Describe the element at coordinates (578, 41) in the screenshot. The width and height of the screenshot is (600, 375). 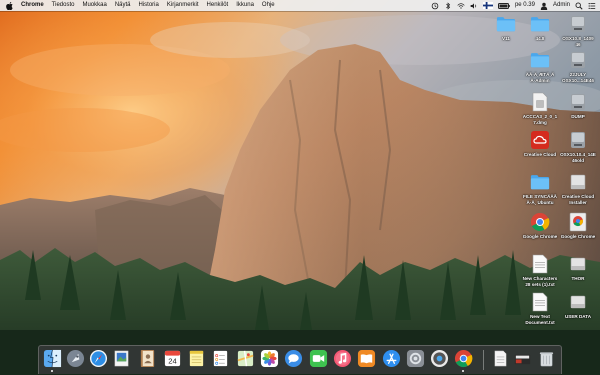
I see `desktop-icon-label: OSX10.8_1409 46` at that location.